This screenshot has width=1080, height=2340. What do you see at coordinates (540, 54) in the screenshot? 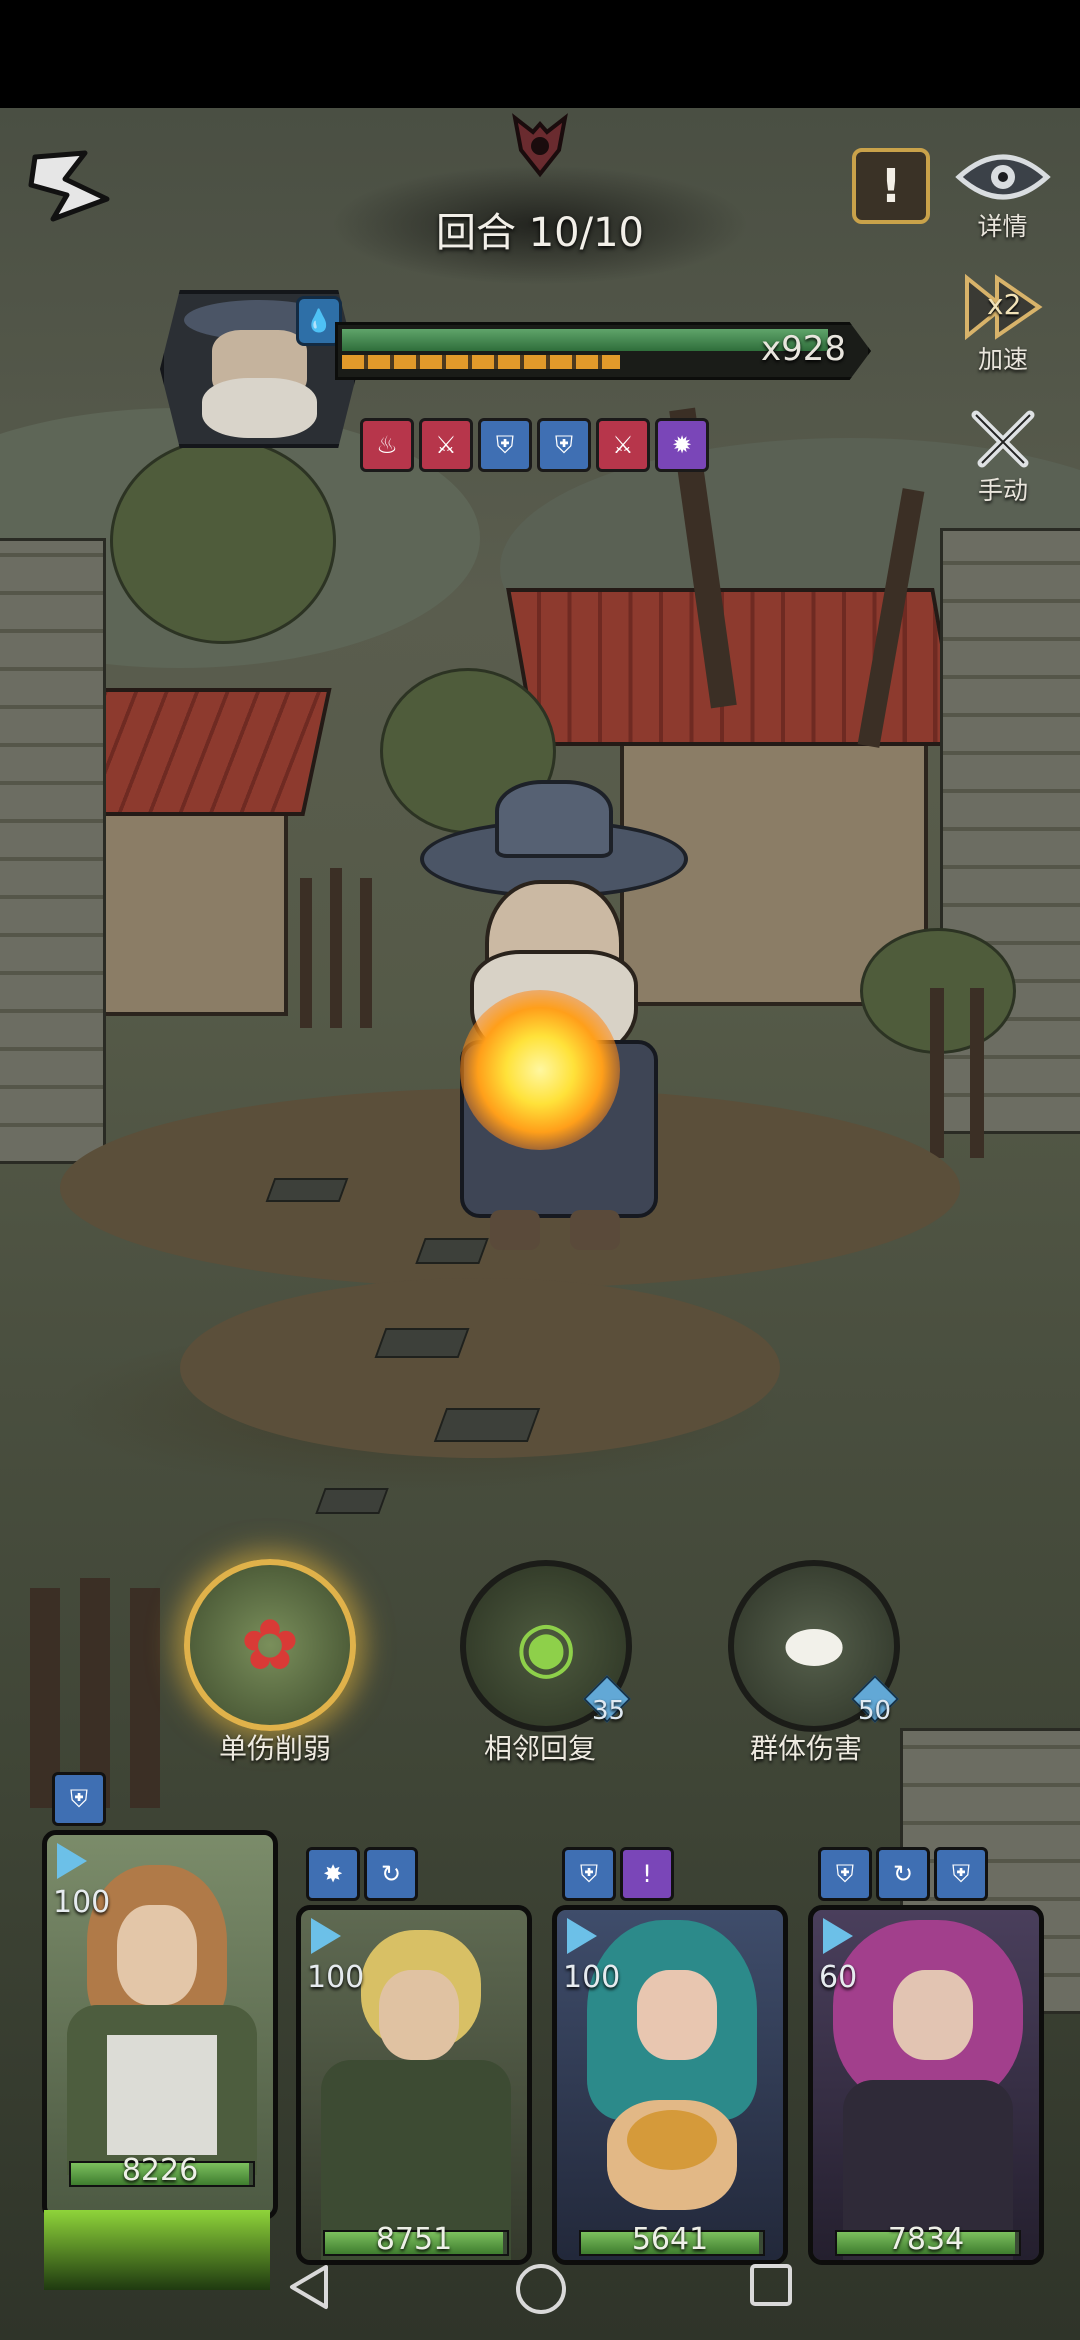
I see `status-bar` at bounding box center [540, 54].